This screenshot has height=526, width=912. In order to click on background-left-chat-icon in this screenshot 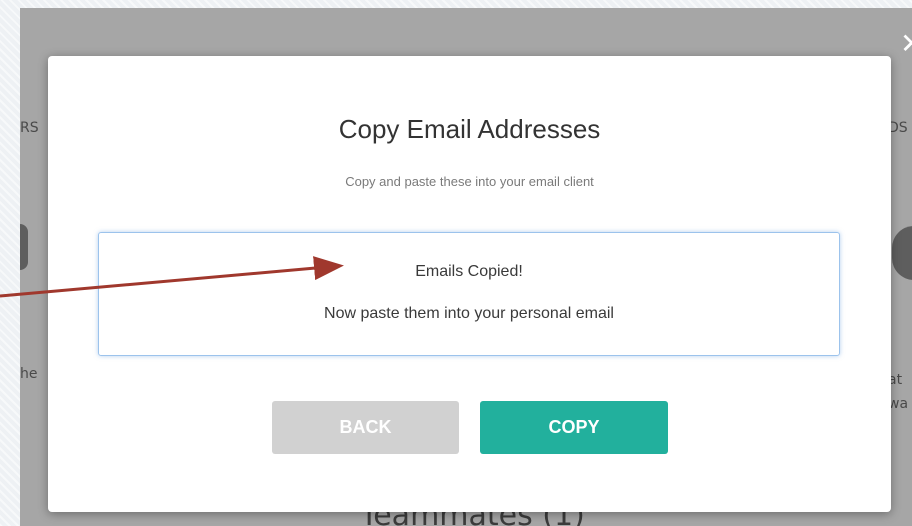, I will do `click(24, 247)`.